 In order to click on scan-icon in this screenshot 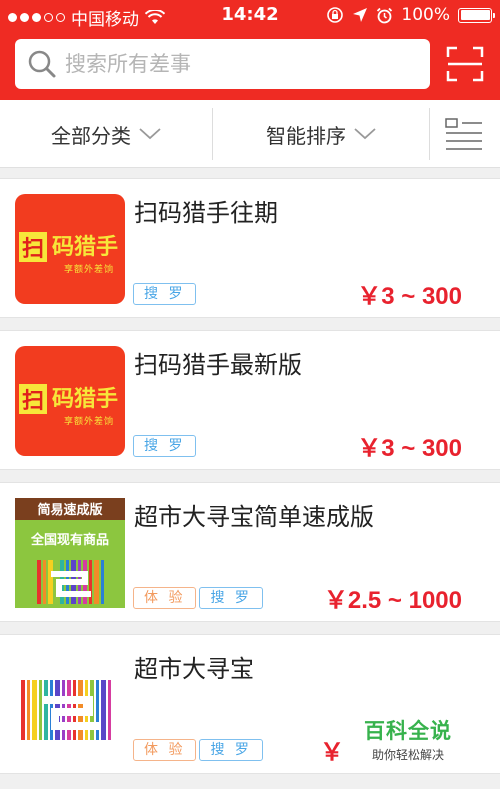, I will do `click(465, 64)`.